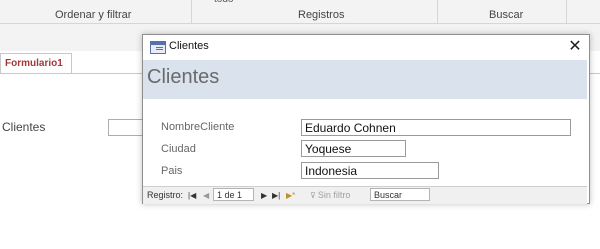 The image size is (600, 249). What do you see at coordinates (126, 127) in the screenshot?
I see `background-clientes-input` at bounding box center [126, 127].